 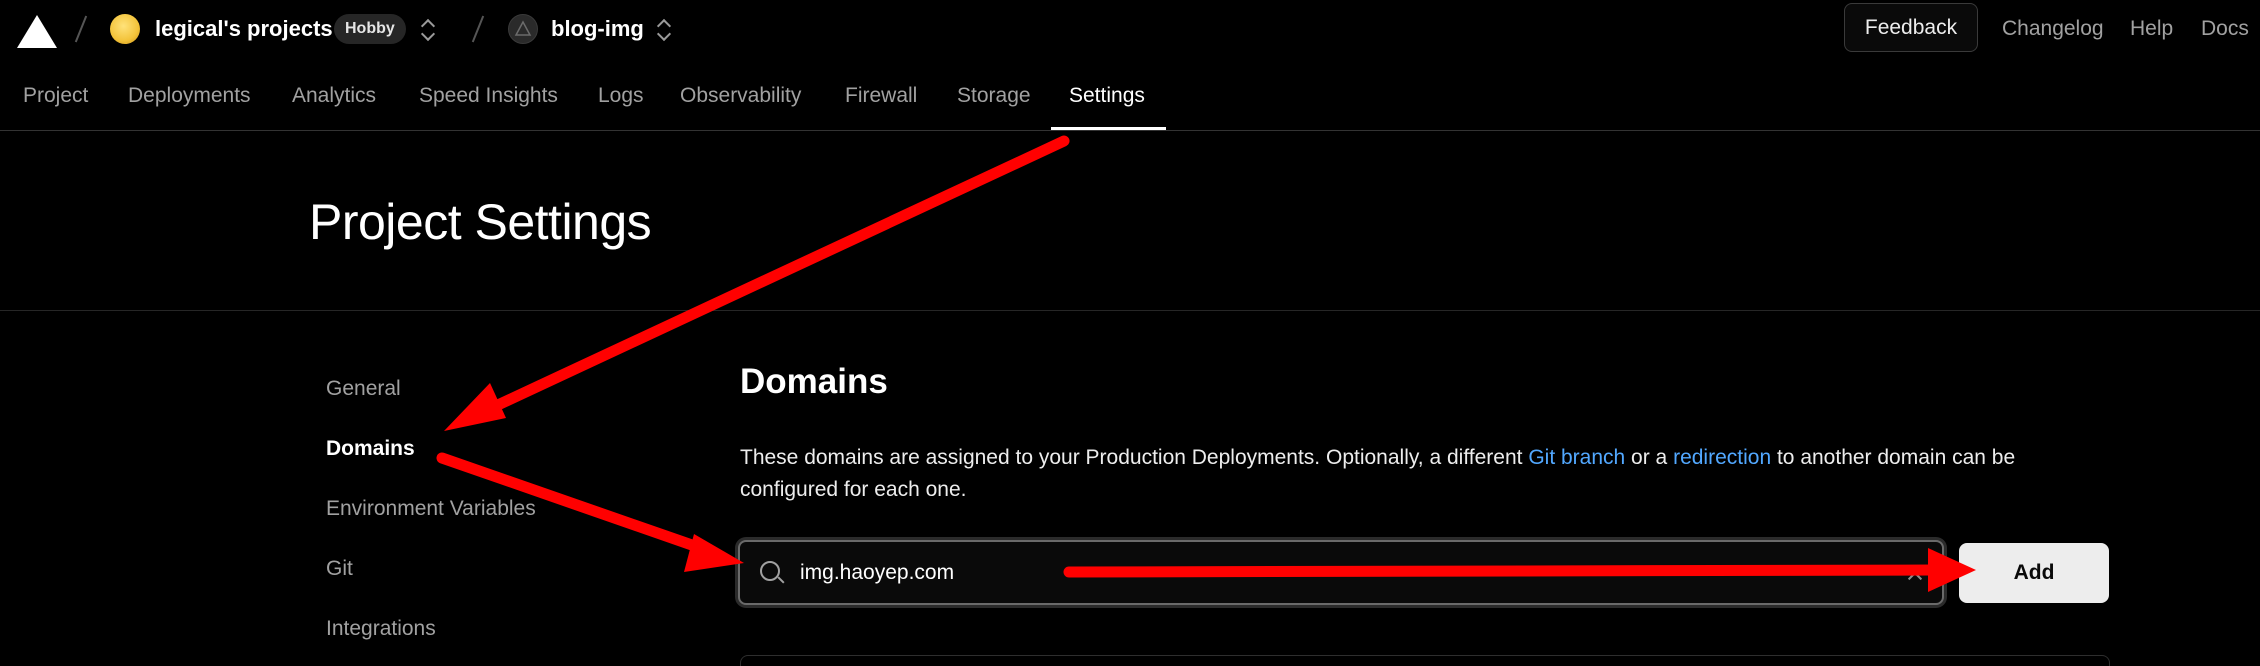 I want to click on vercel-logo-icon, so click(x=37, y=31).